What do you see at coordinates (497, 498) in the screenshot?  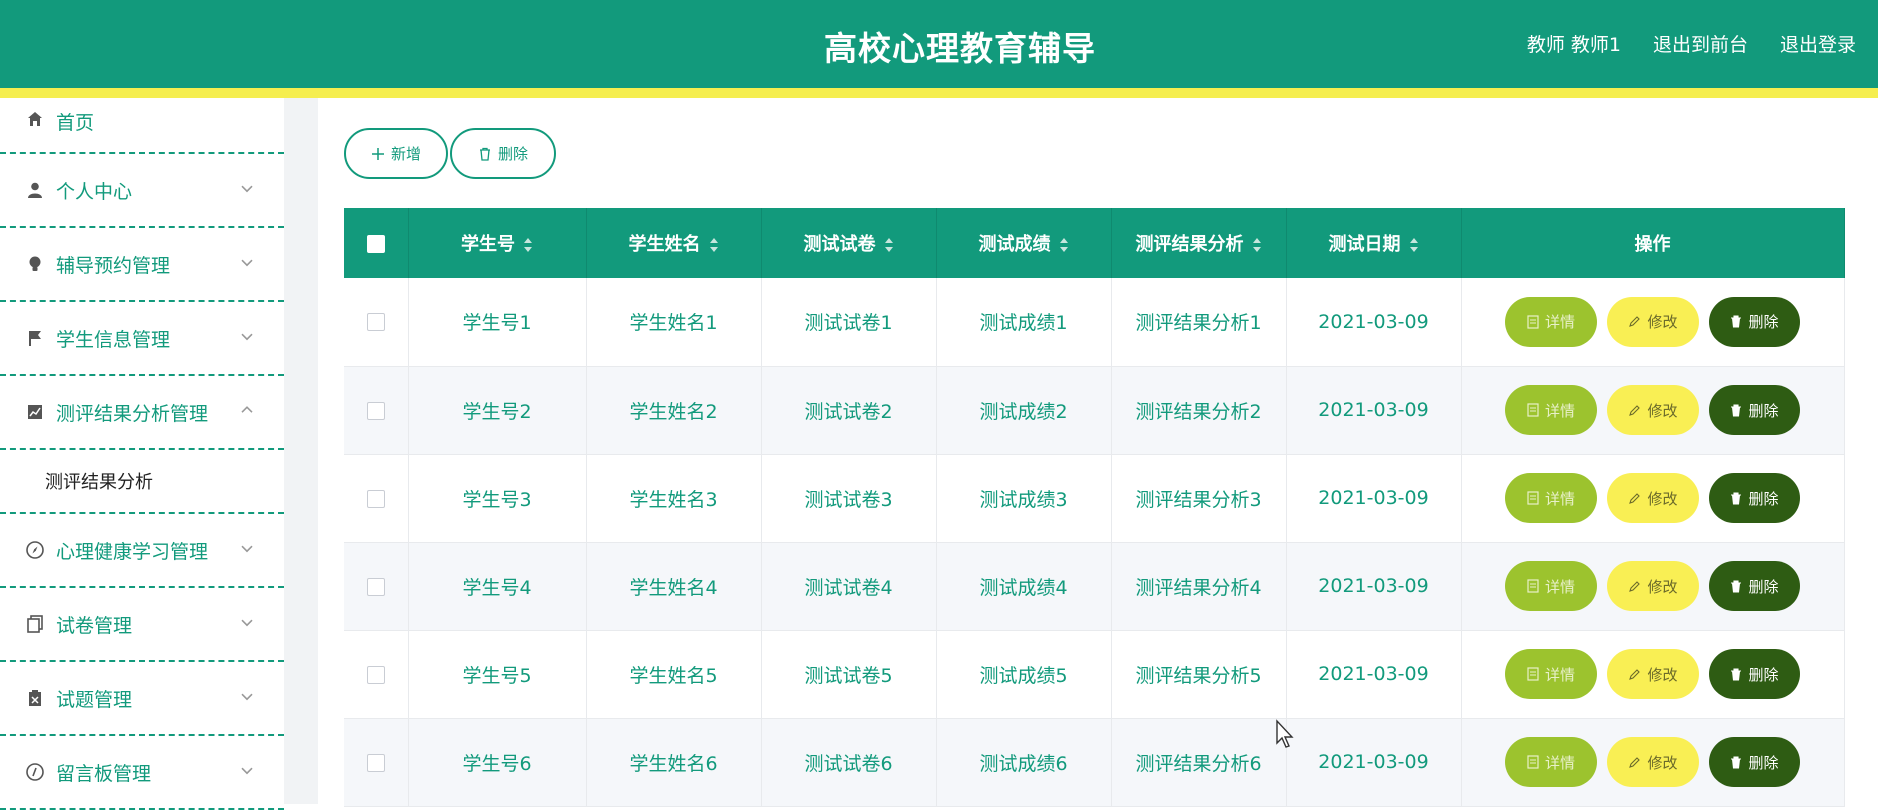 I see `table-cell: 学生号3` at bounding box center [497, 498].